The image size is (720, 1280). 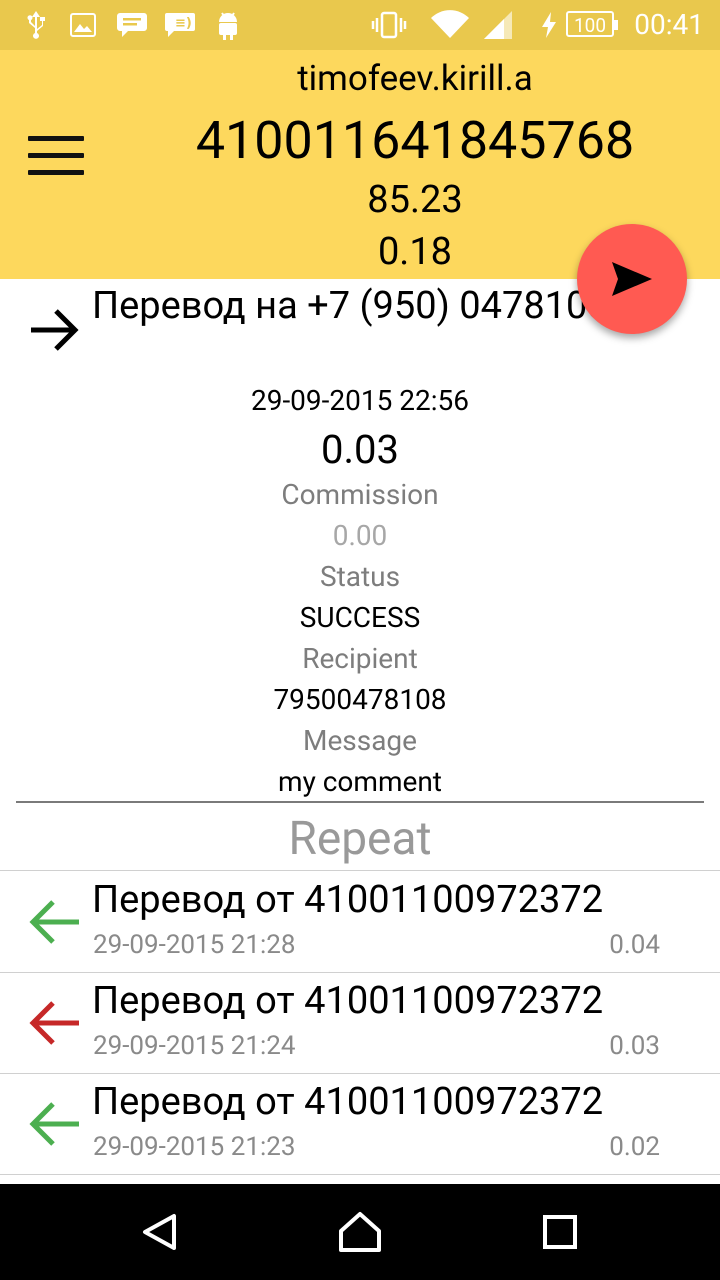 What do you see at coordinates (360, 781) in the screenshot?
I see `message-value: my comment` at bounding box center [360, 781].